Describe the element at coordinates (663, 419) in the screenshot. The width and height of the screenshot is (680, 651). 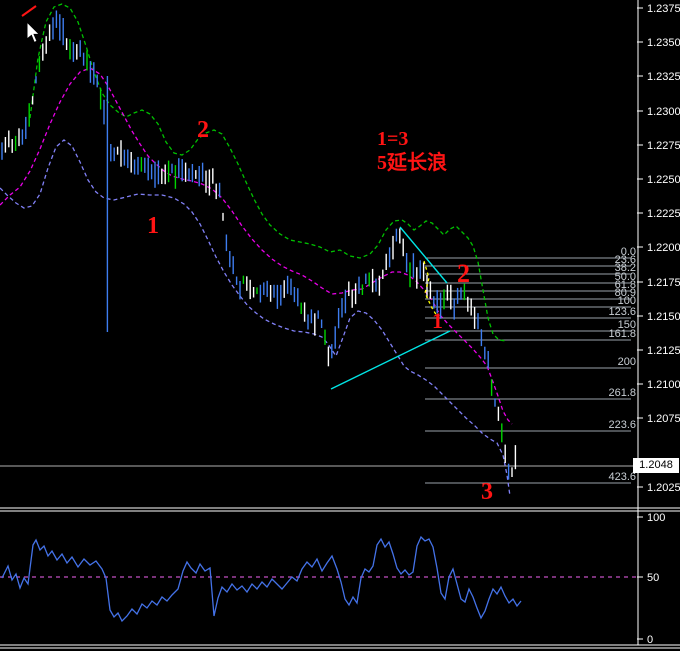
I see `price-axis-label: 1.2075` at that location.